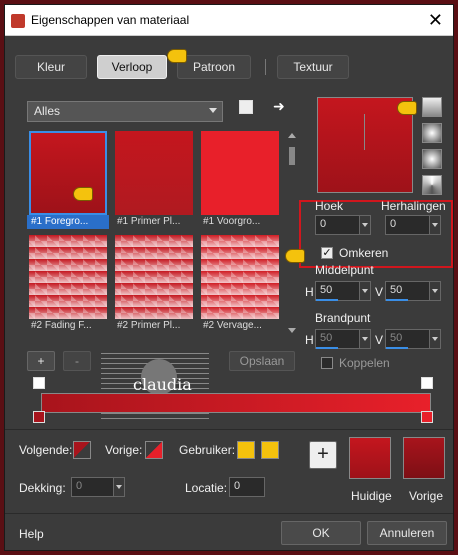 This screenshot has width=458, height=555. Describe the element at coordinates (370, 458) in the screenshot. I see `current-material-swatch` at that location.